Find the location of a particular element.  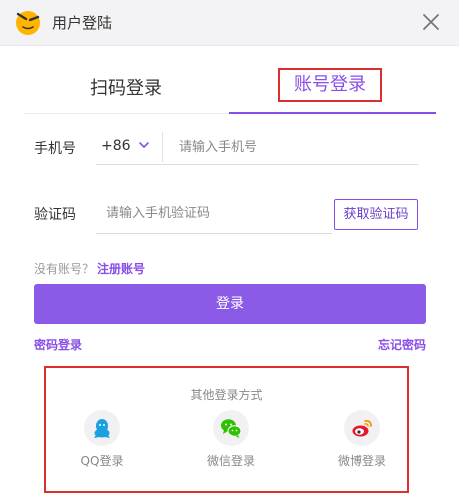

qq-login-button: QQ登录 is located at coordinates (102, 439).